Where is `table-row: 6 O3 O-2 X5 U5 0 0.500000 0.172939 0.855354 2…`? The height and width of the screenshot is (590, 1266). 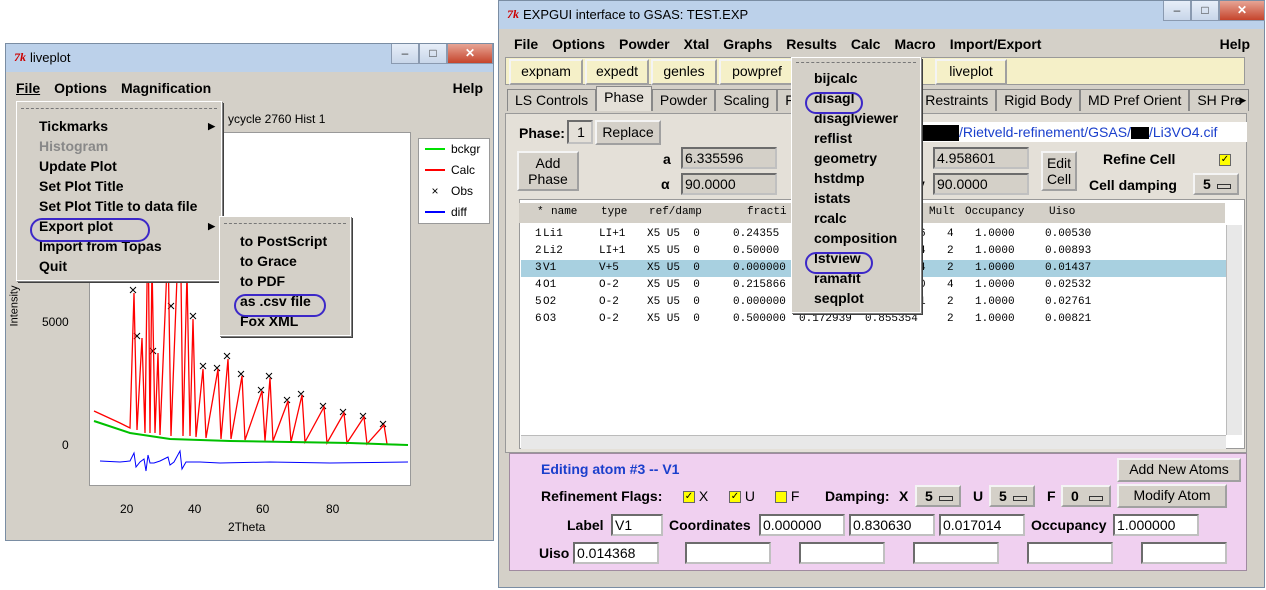 table-row: 6 O3 O-2 X5 U5 0 0.500000 0.172939 0.855354 2… is located at coordinates (873, 319).